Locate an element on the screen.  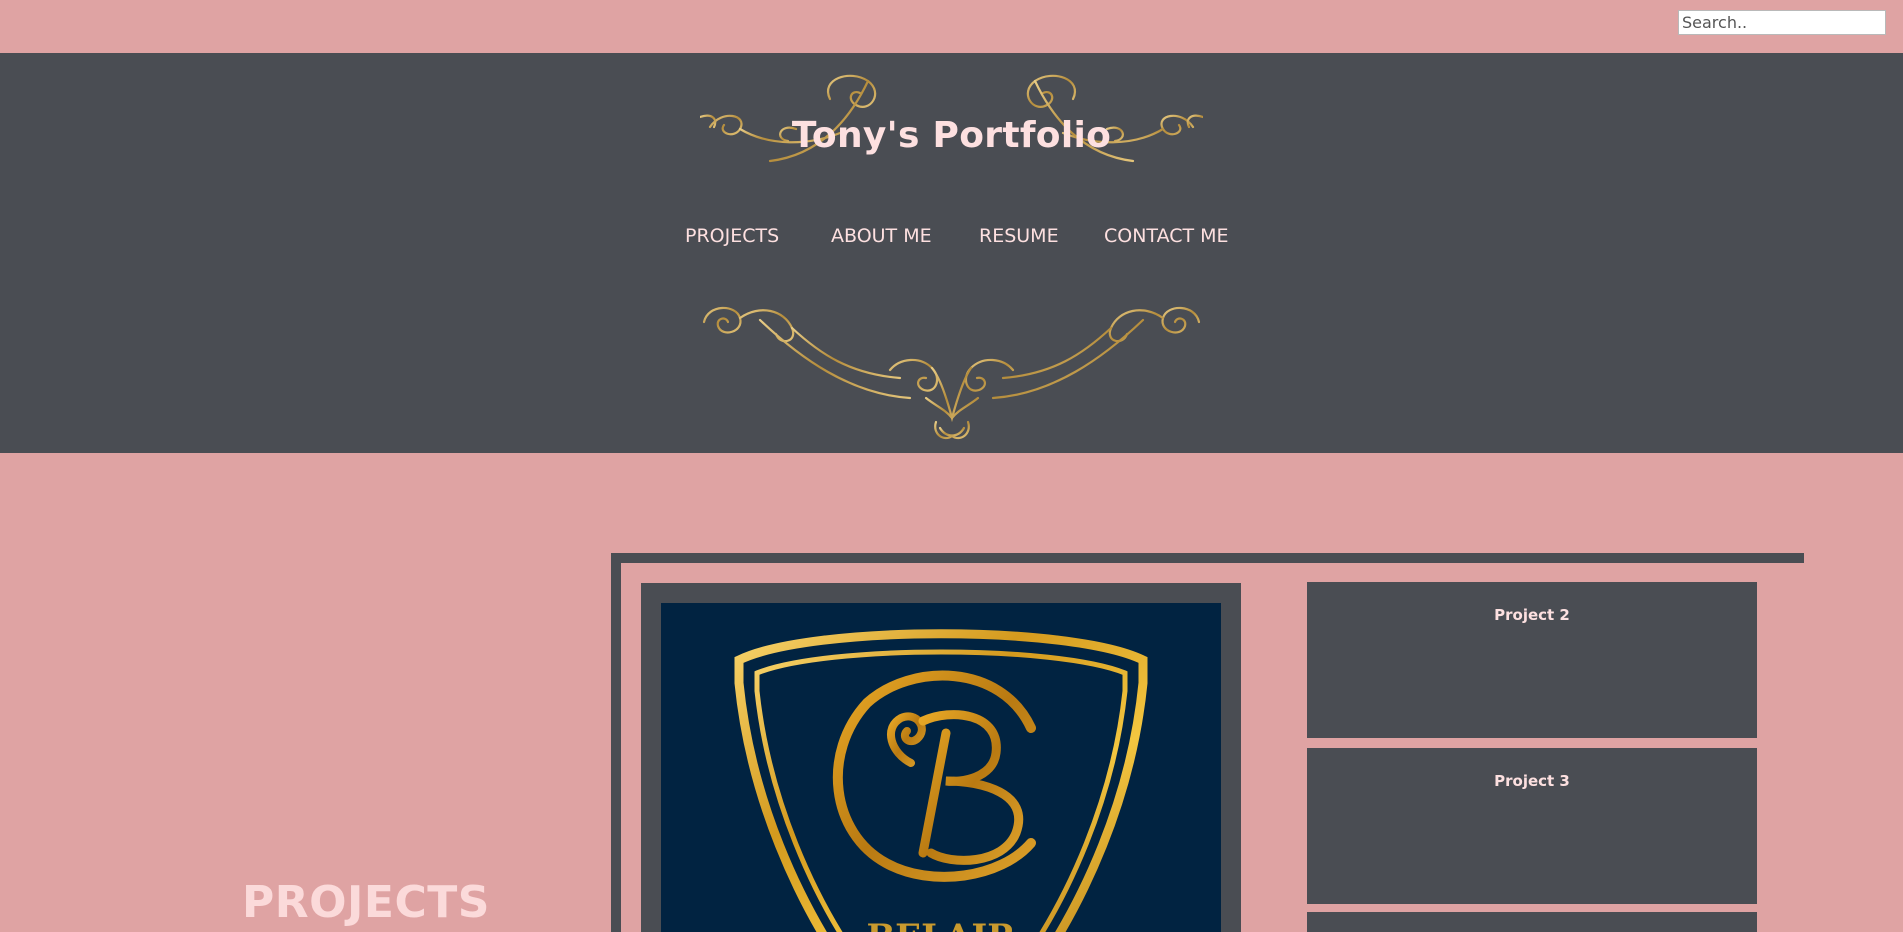
main-nav: PROJECTS ABOUT ME RESUME CONTACT ME is located at coordinates (951, 240).